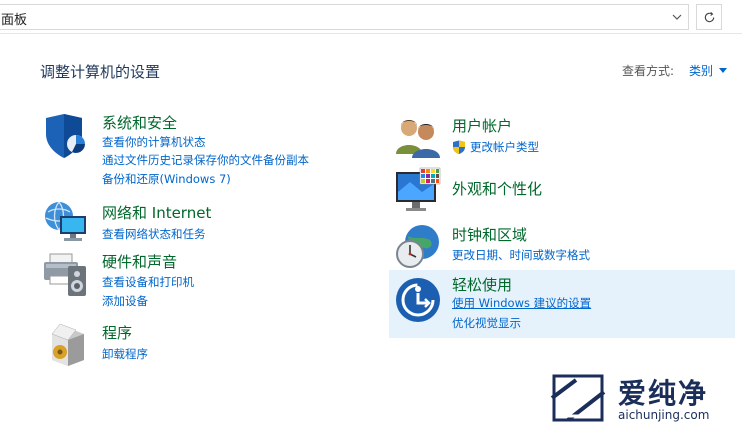 This screenshot has width=742, height=426. Describe the element at coordinates (723, 70) in the screenshot. I see `caret-down-icon` at that location.